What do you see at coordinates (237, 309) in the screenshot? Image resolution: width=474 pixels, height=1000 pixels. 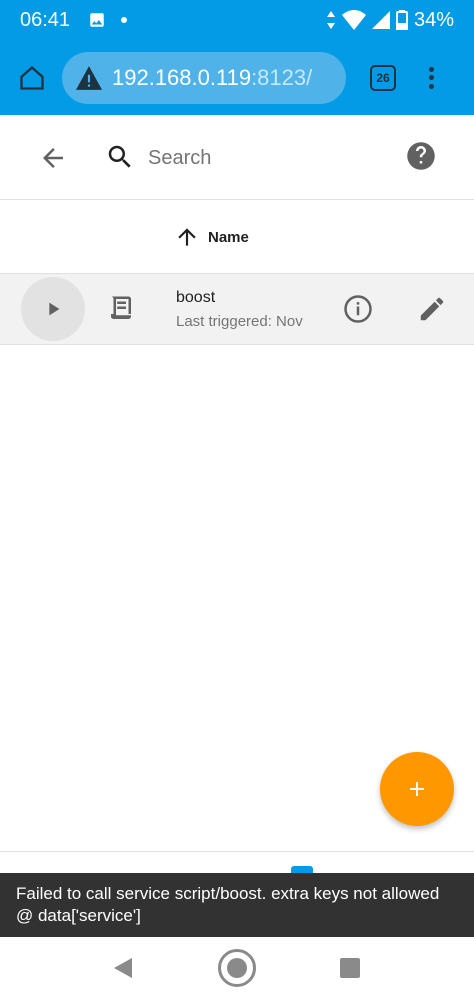 I see `table-row: boost Last triggered: Nov` at bounding box center [237, 309].